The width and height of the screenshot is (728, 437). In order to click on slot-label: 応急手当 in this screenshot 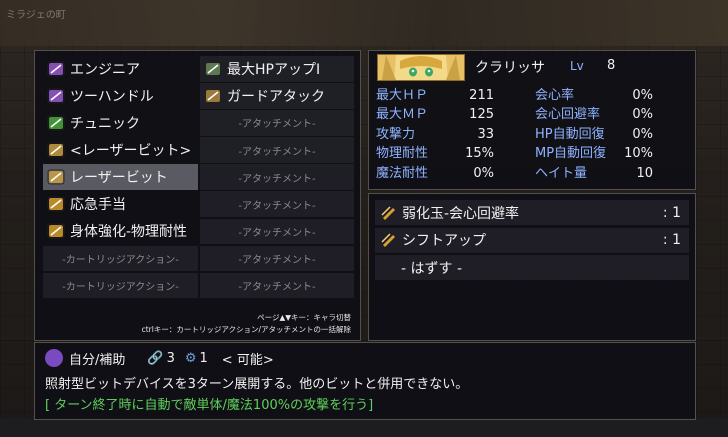, I will do `click(98, 205)`.